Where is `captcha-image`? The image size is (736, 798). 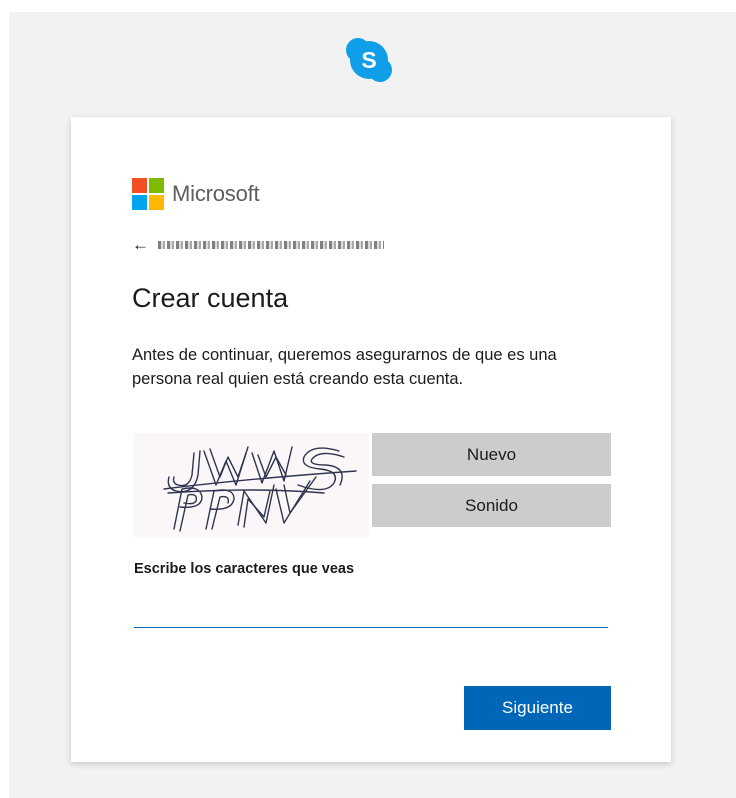 captcha-image is located at coordinates (251, 485).